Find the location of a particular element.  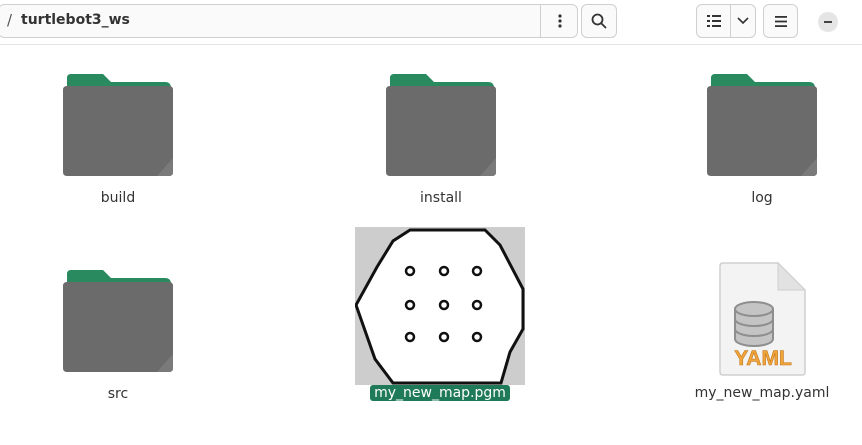

current-folder-label: turtlebot3_ws is located at coordinates (75, 20).